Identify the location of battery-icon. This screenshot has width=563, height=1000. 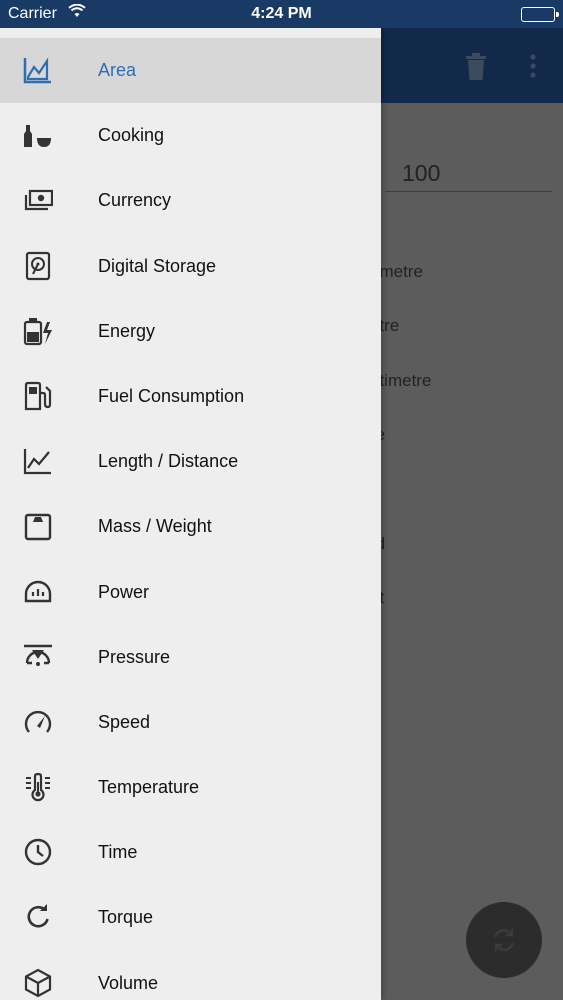
(540, 14).